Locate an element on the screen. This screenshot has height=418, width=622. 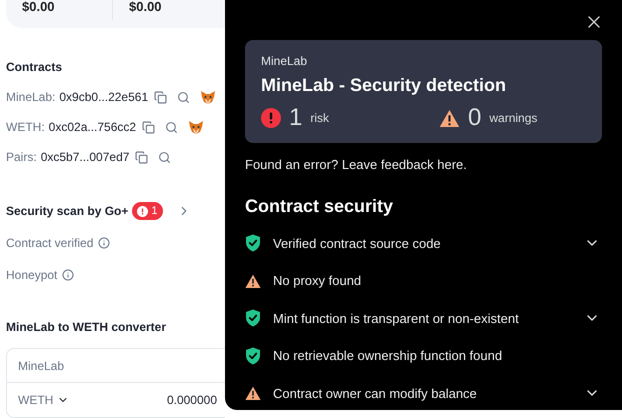
converter-amount: 0.000000 is located at coordinates (191, 400).